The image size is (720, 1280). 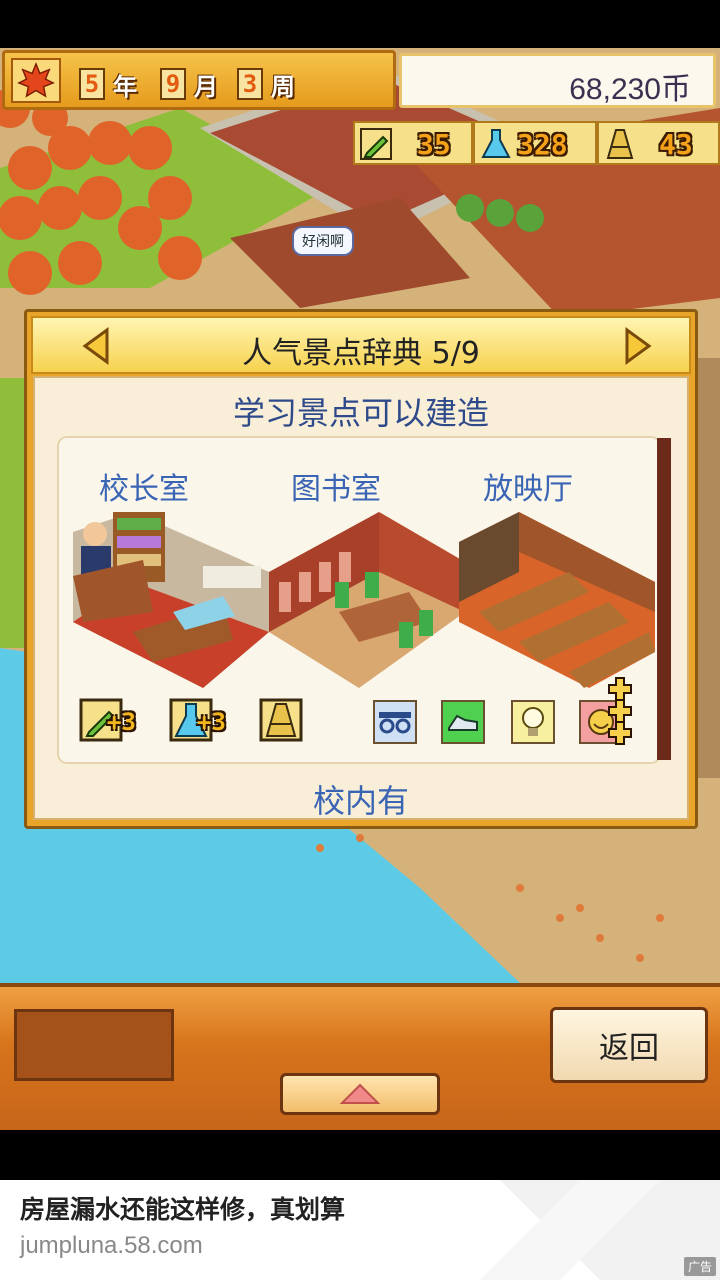 I want to click on rank-badge, so click(x=281, y=720).